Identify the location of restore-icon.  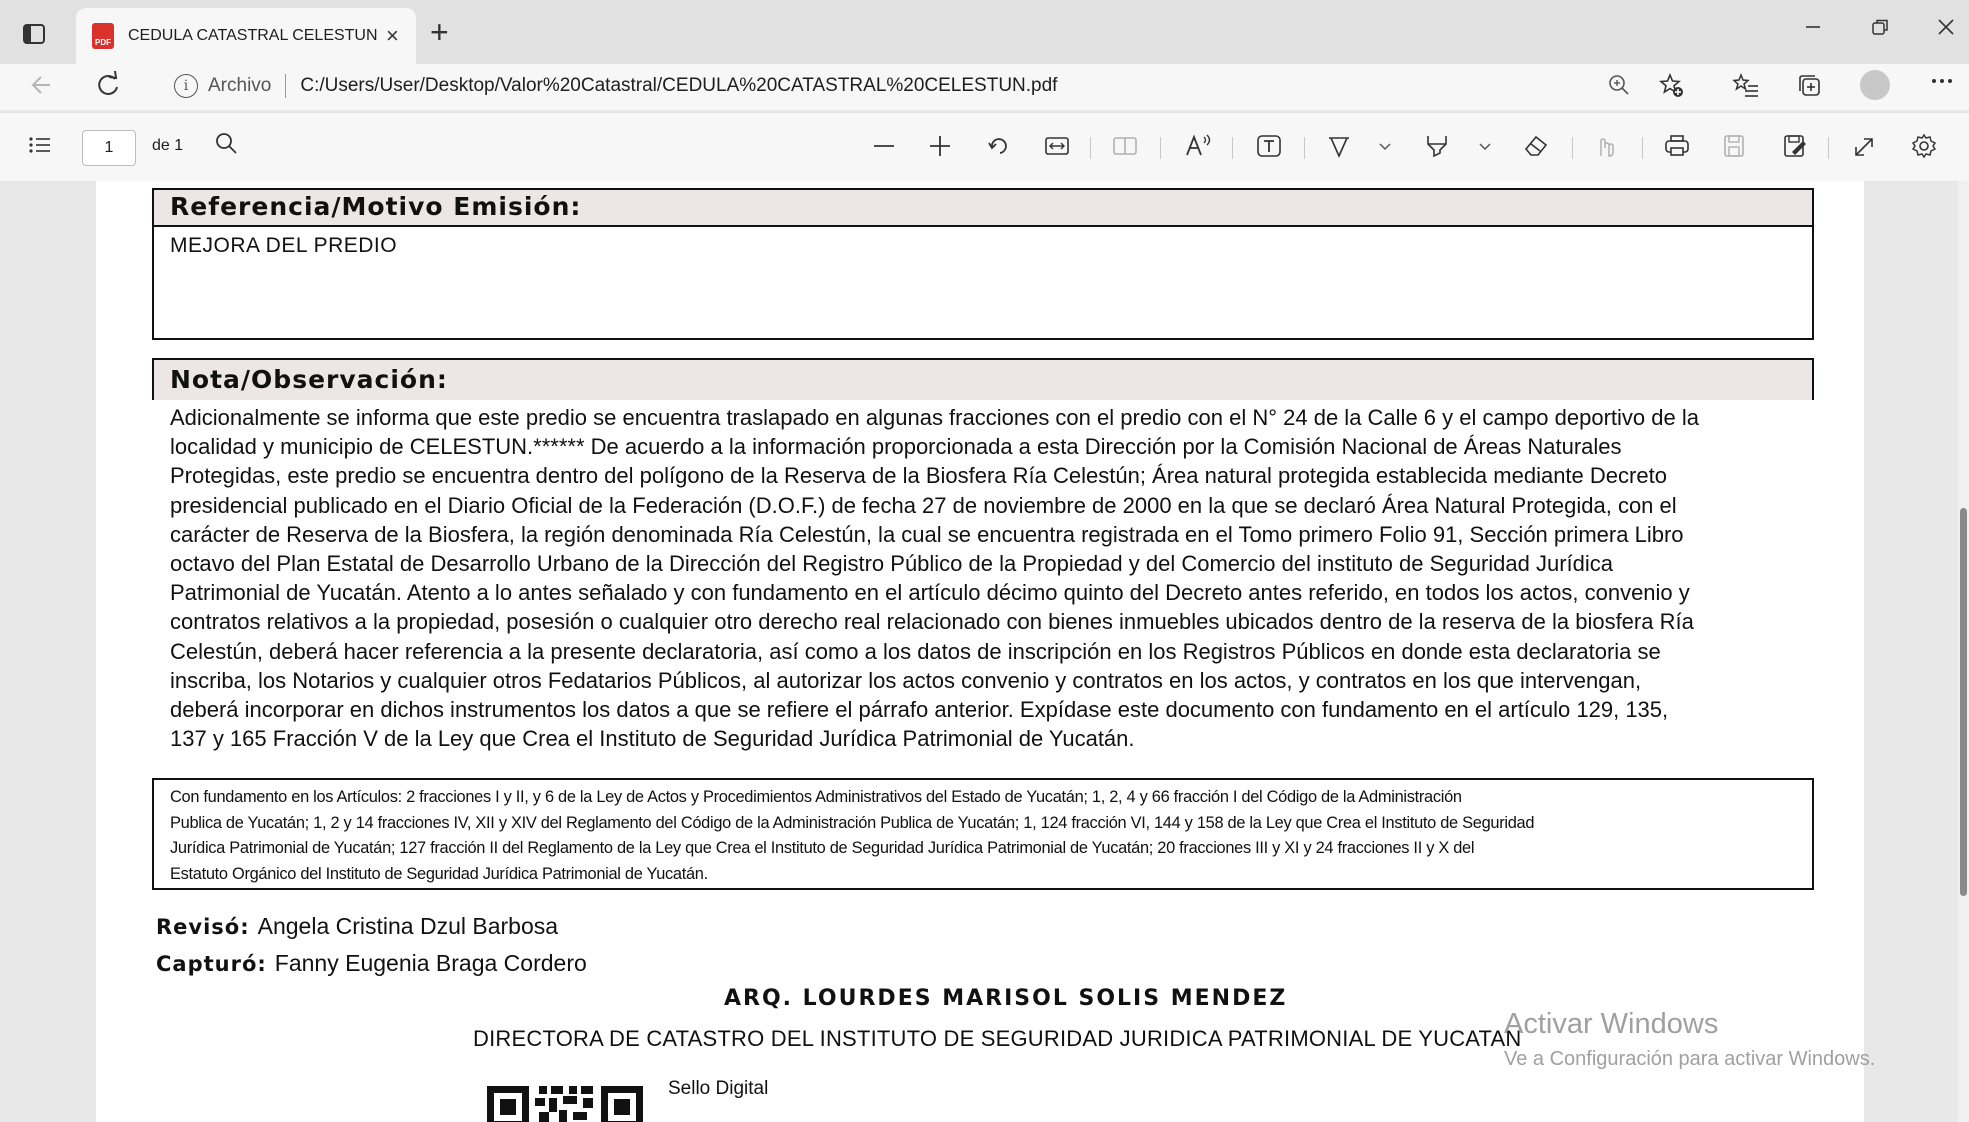
(1880, 30).